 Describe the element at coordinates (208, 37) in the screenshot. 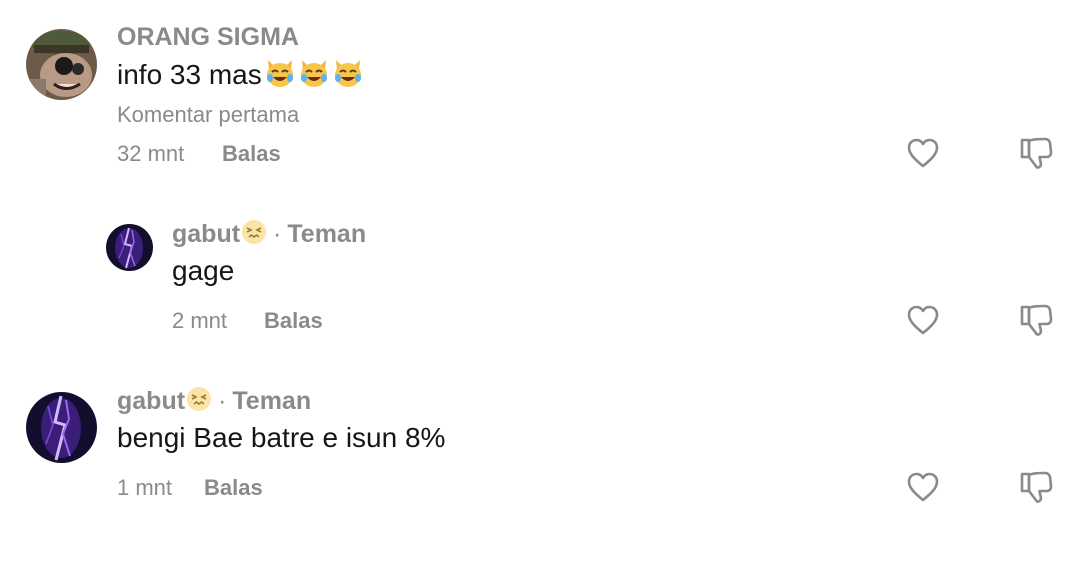

I see `username: ORANG SIGMA` at that location.